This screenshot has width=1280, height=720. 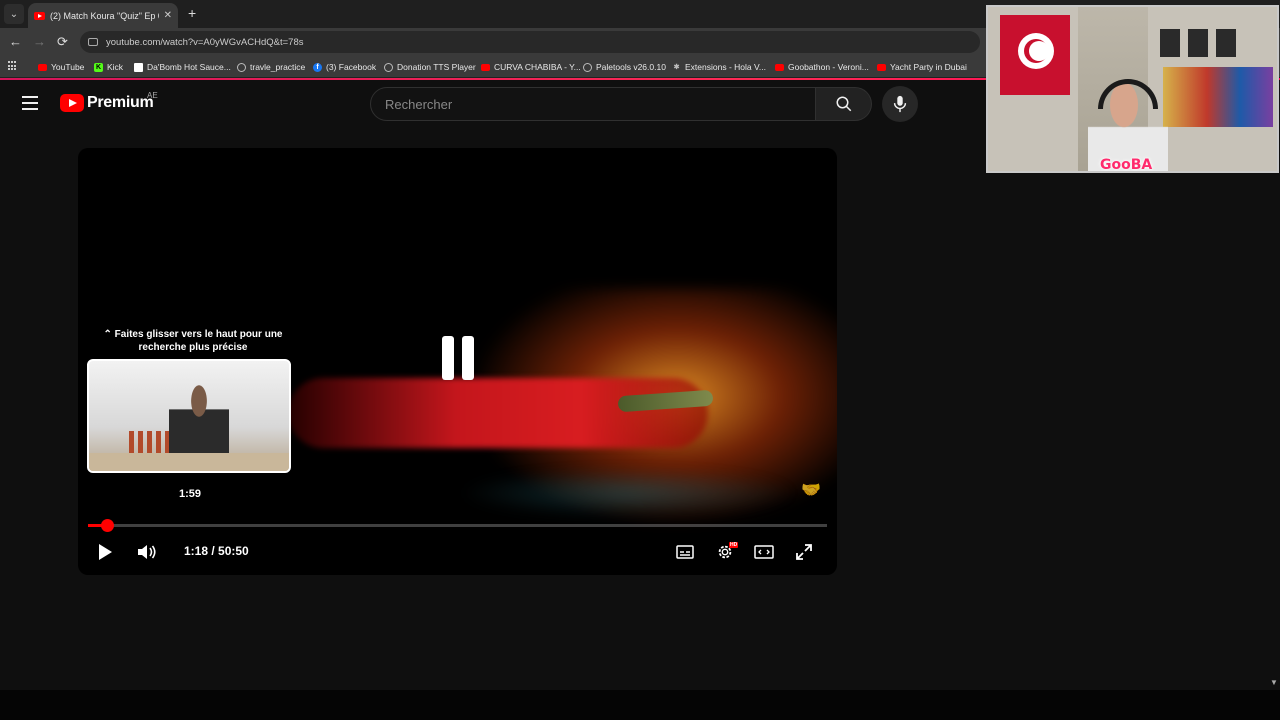 I want to click on theater-mode-icon, so click(x=764, y=552).